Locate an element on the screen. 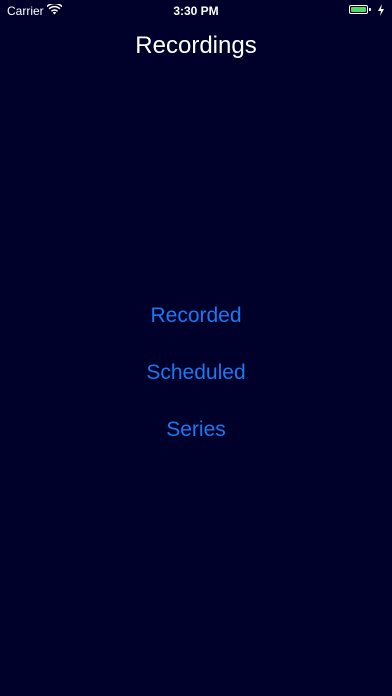 The height and width of the screenshot is (696, 392). recorded-button: Recorded is located at coordinates (196, 316).